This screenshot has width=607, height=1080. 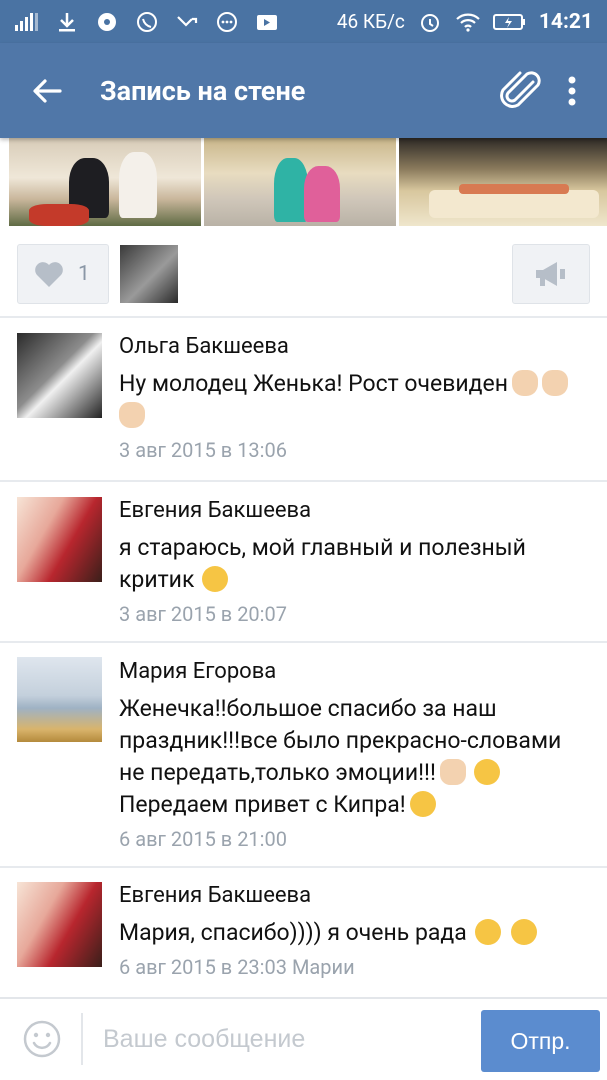 What do you see at coordinates (468, 22) in the screenshot?
I see `wifi-icon` at bounding box center [468, 22].